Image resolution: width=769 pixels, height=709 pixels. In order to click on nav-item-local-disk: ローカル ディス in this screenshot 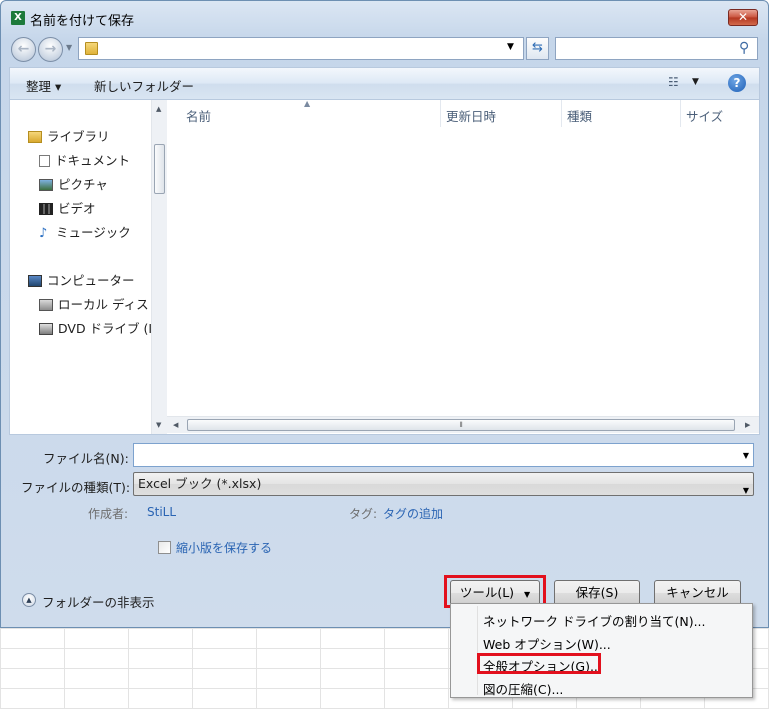, I will do `click(94, 304)`.